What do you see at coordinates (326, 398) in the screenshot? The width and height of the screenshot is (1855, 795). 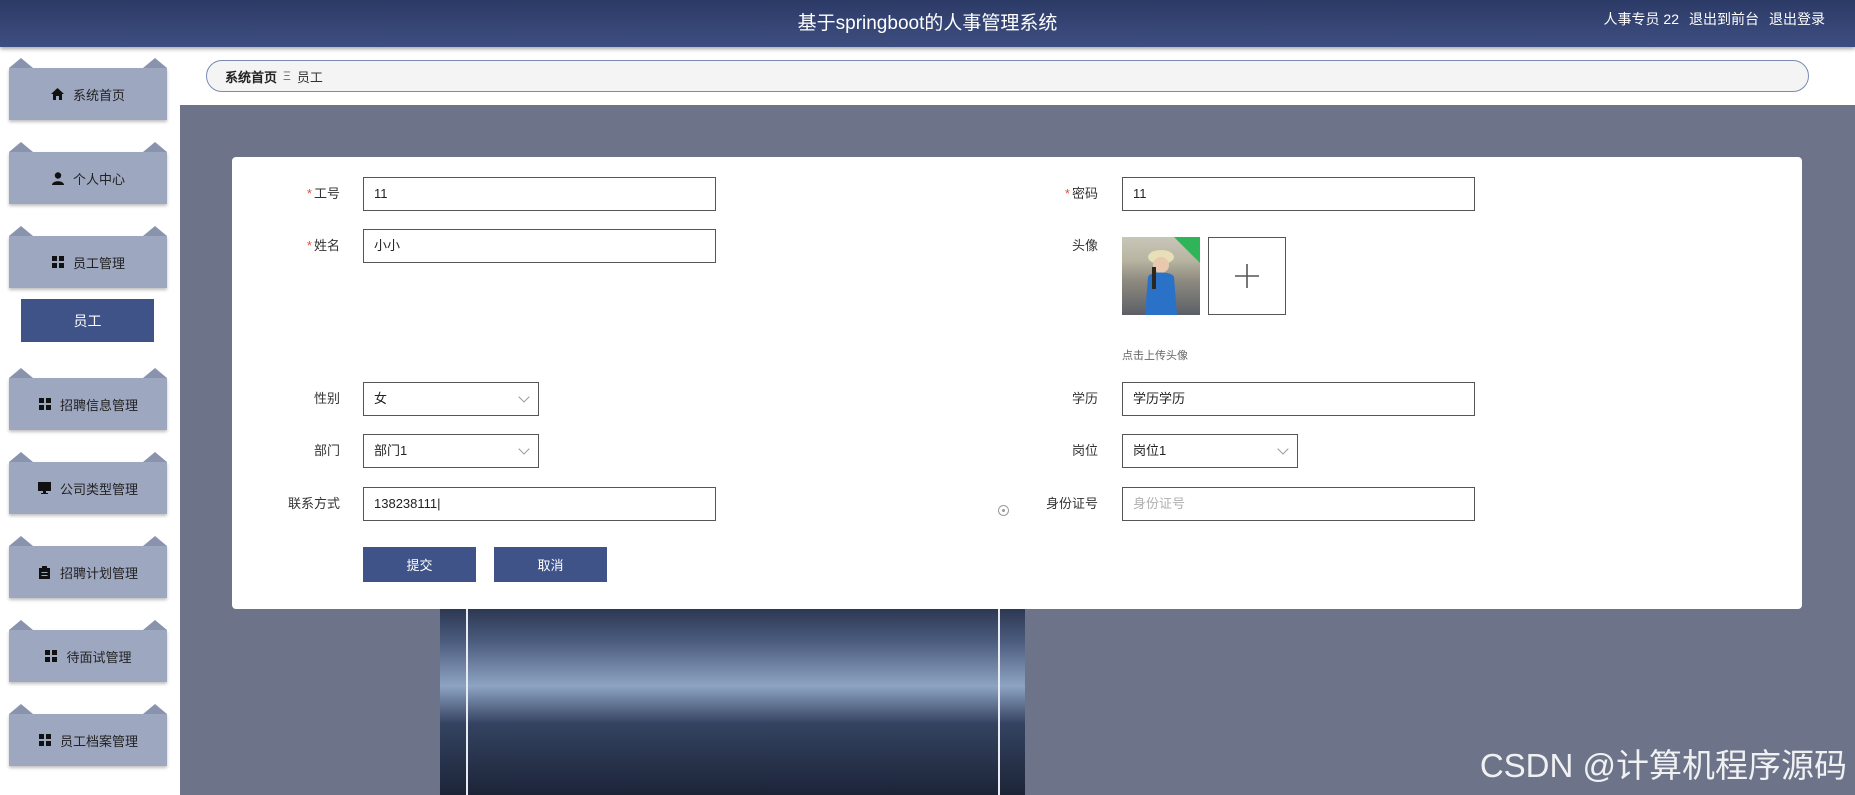 I see `gender-label: 性别` at bounding box center [326, 398].